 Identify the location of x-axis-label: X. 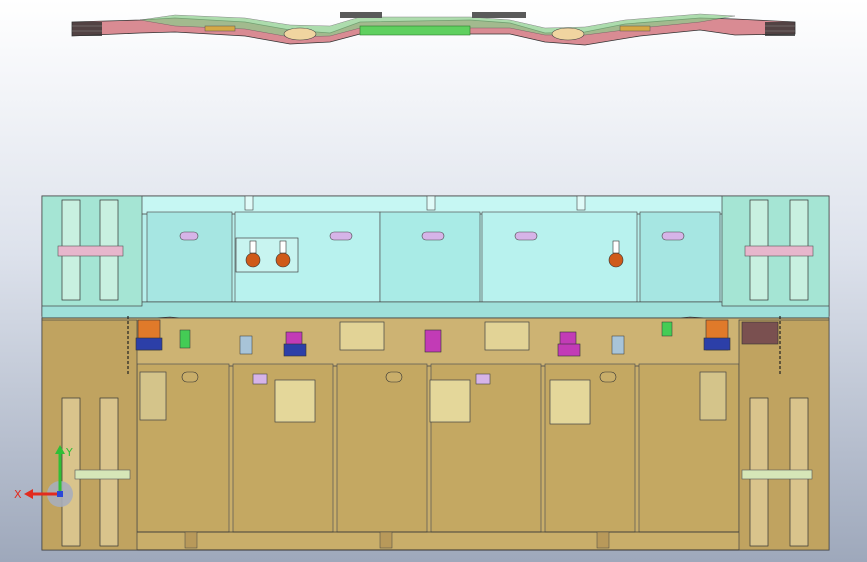
(18, 494).